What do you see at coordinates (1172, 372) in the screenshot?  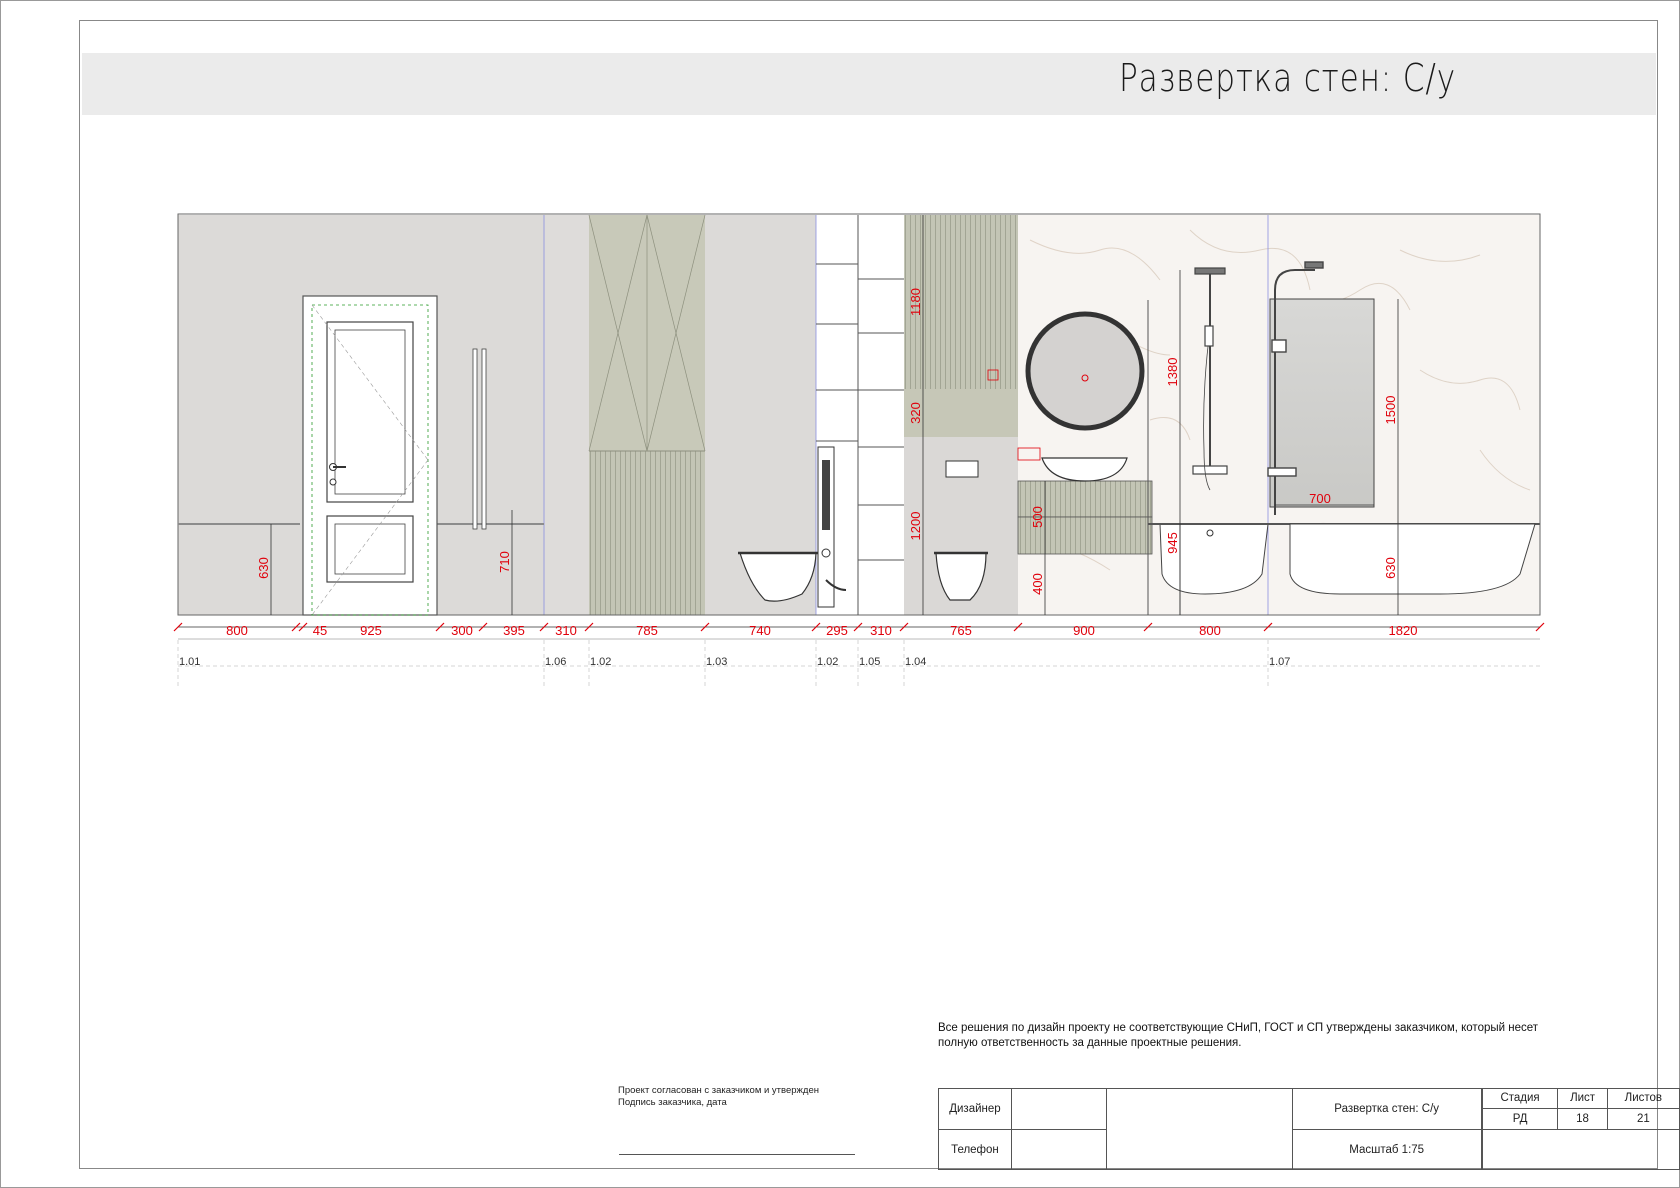 I see `dim-v-5: 1380` at bounding box center [1172, 372].